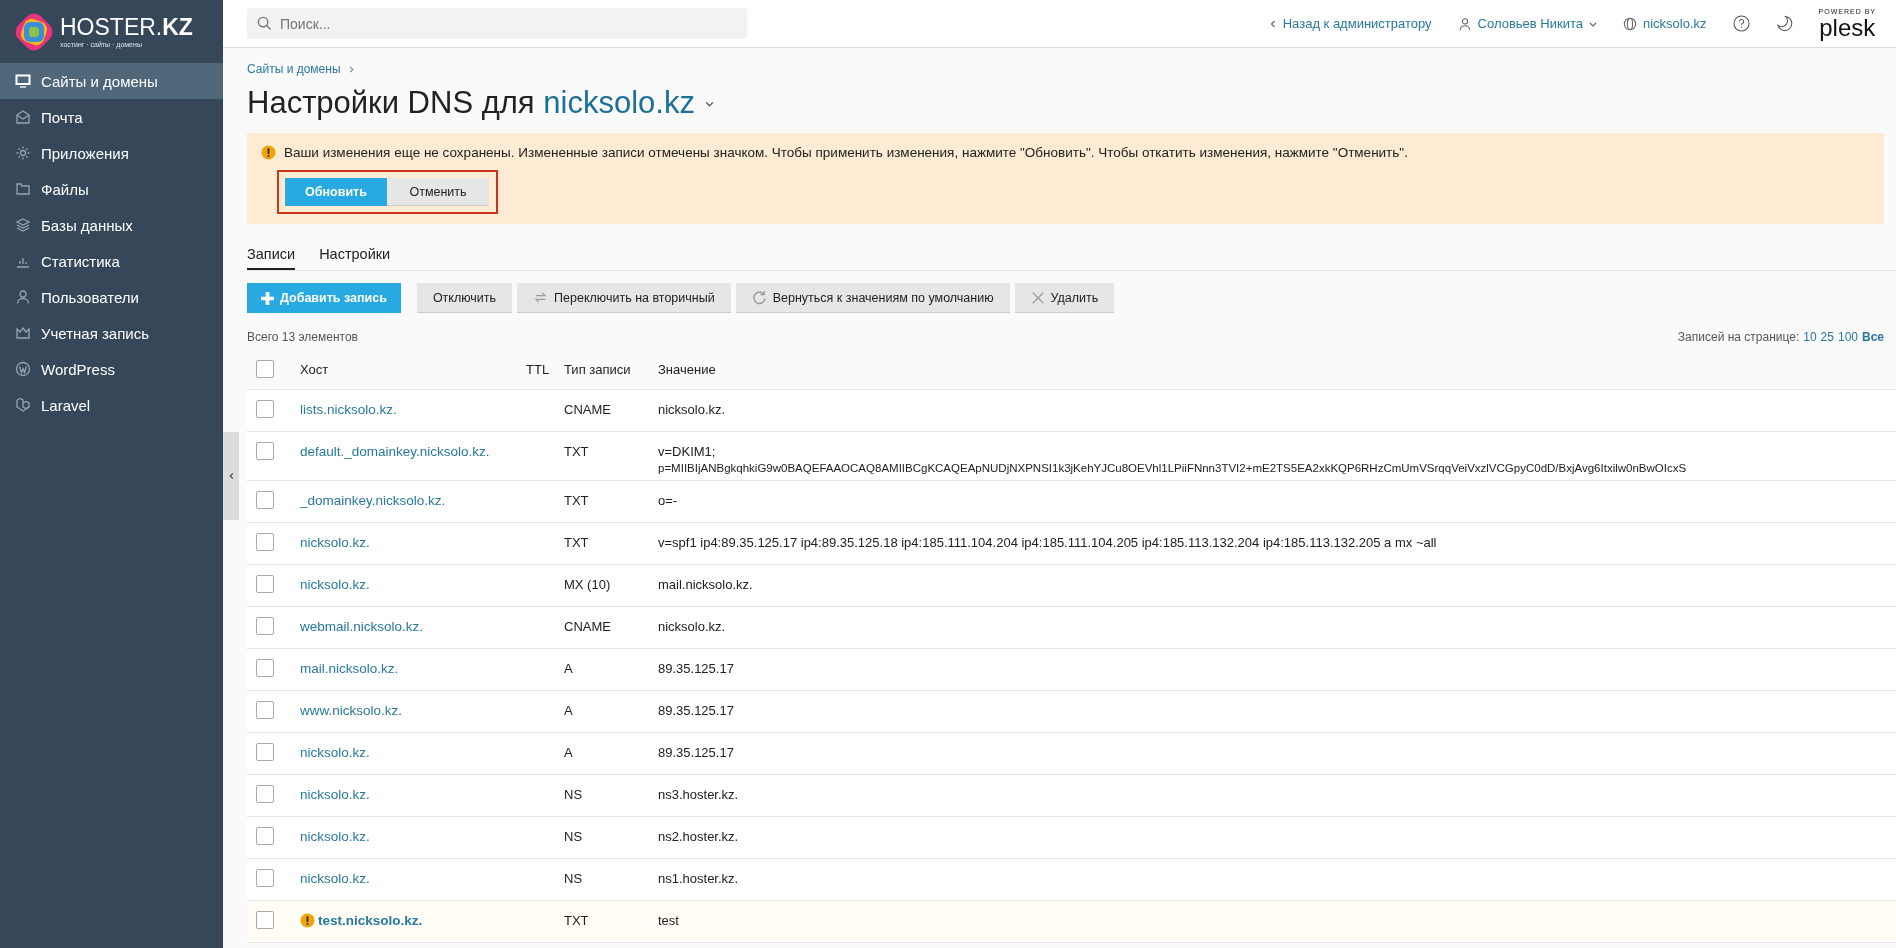  I want to click on sidebar-item: Сайты и домены, so click(111, 81).